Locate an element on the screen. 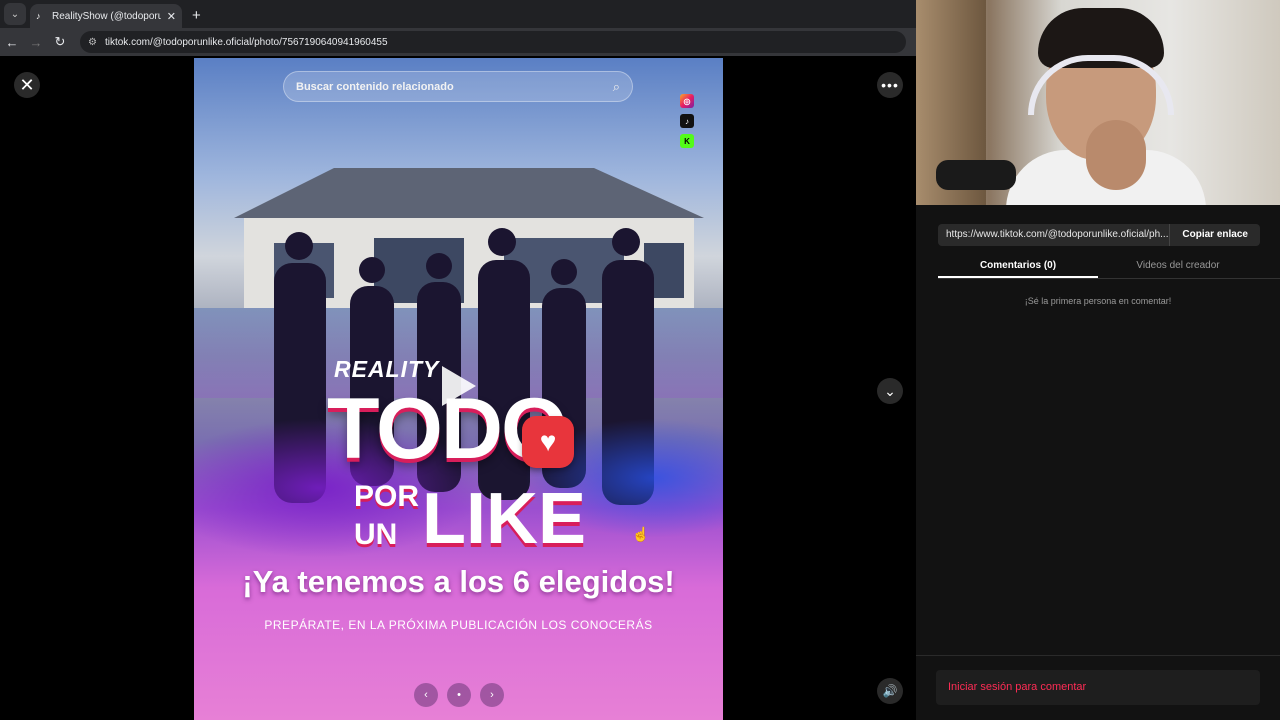  tiktok-icon: ♪ is located at coordinates (687, 121).